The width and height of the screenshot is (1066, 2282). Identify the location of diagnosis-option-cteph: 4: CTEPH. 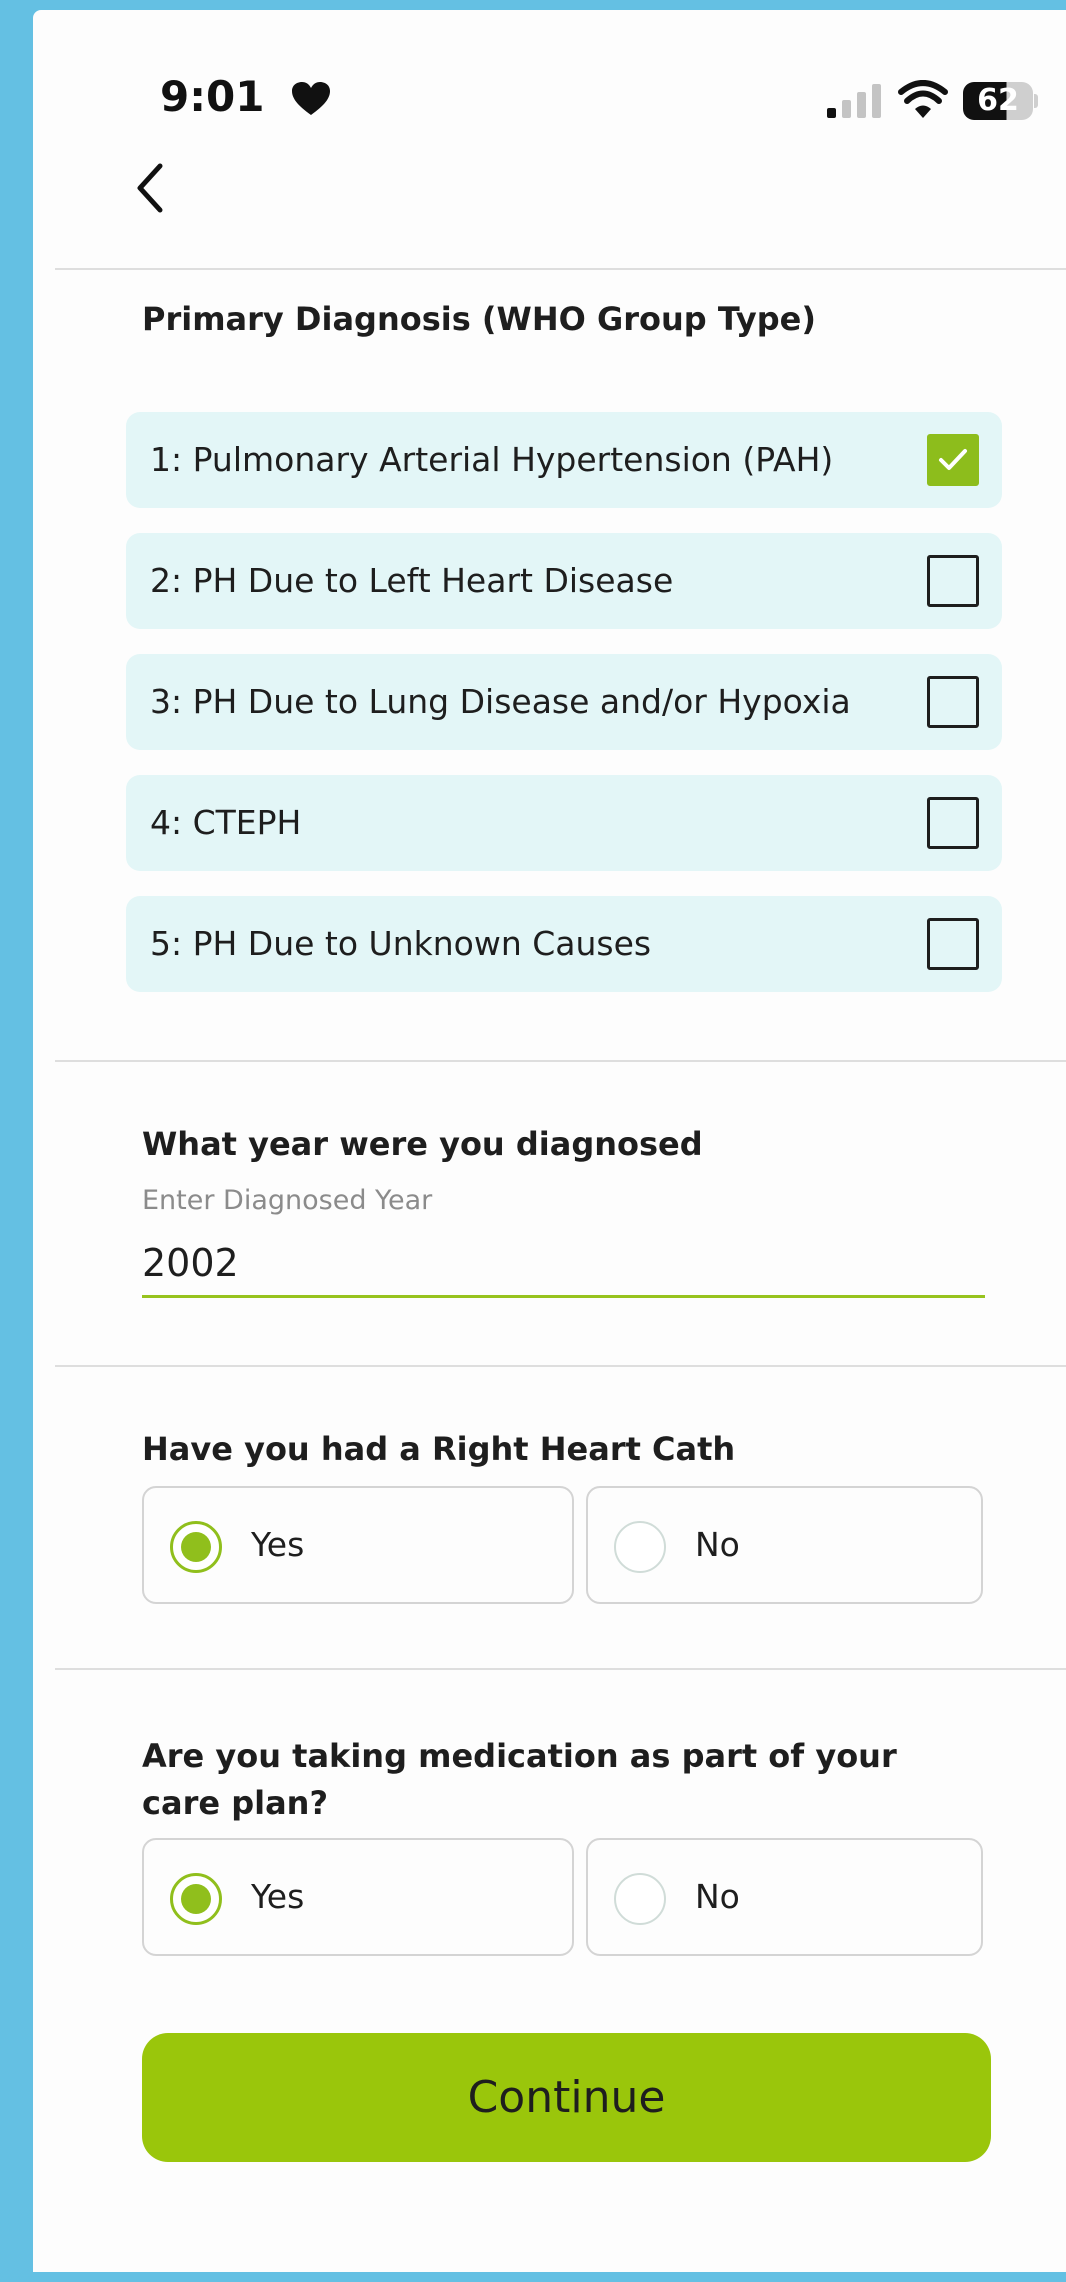
(564, 823).